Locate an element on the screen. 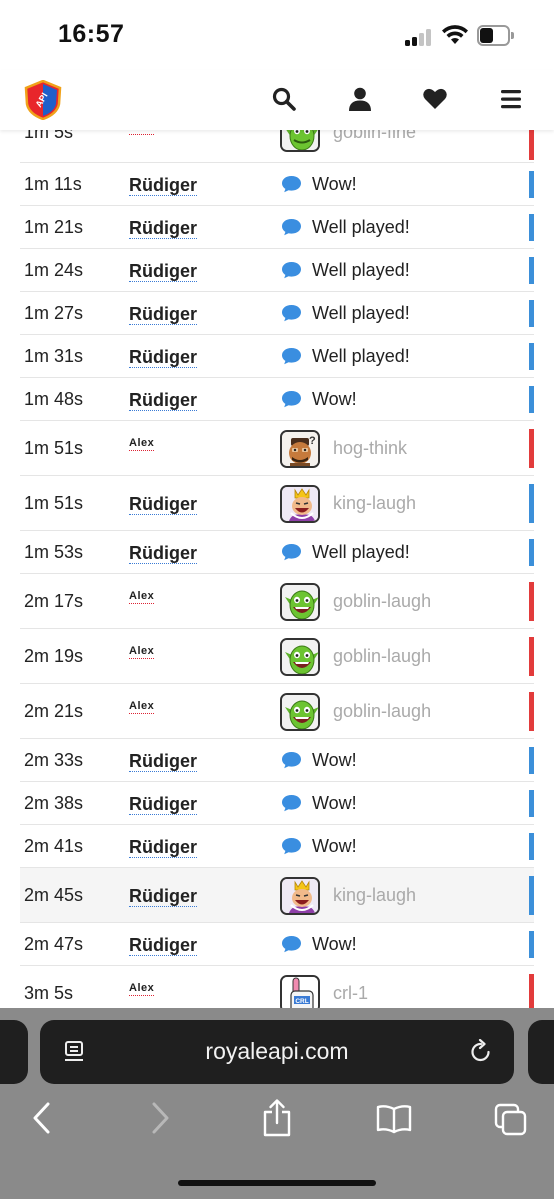  emote-name: king-laugh is located at coordinates (375, 894).